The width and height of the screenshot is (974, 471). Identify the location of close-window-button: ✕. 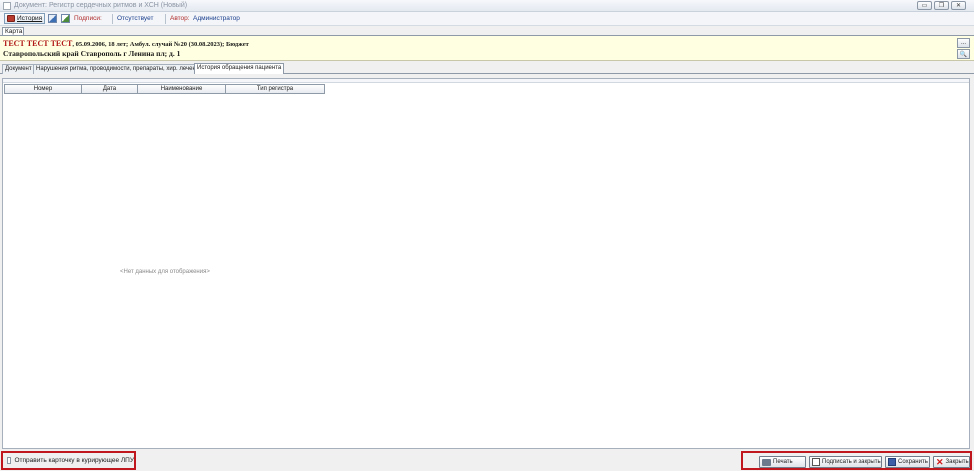
(958, 5).